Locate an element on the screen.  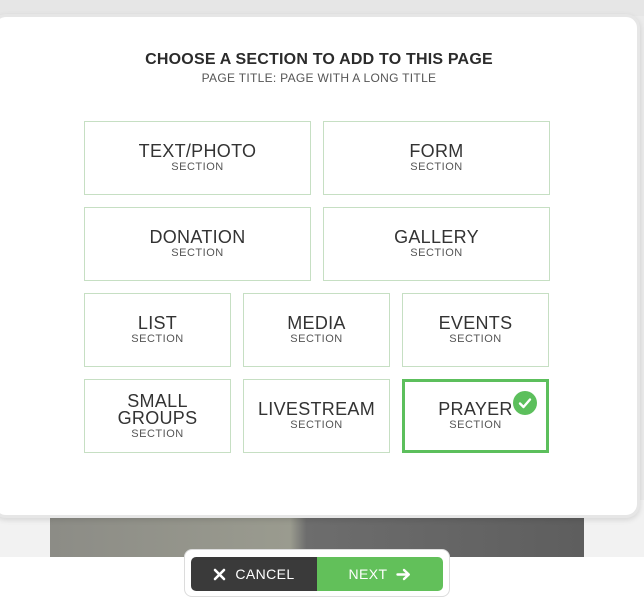
next-button: NEXT is located at coordinates (380, 574).